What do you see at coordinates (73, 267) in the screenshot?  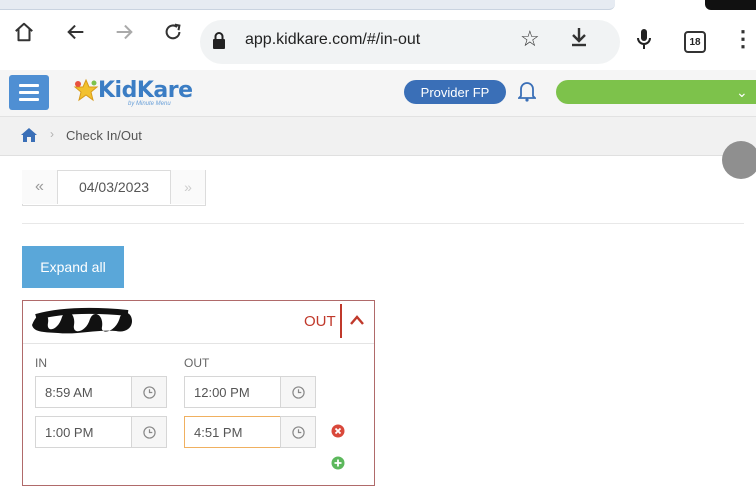 I see `expand-all-button: Expand all` at bounding box center [73, 267].